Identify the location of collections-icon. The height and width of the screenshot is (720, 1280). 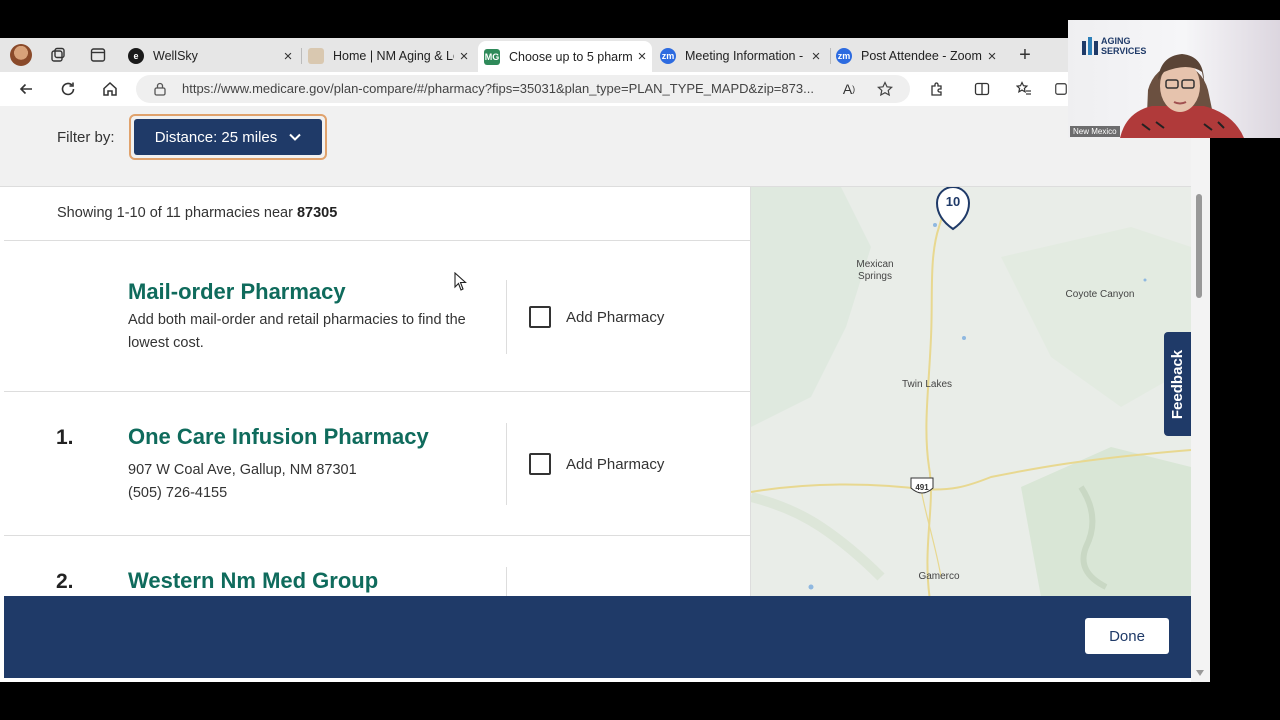
(1061, 89).